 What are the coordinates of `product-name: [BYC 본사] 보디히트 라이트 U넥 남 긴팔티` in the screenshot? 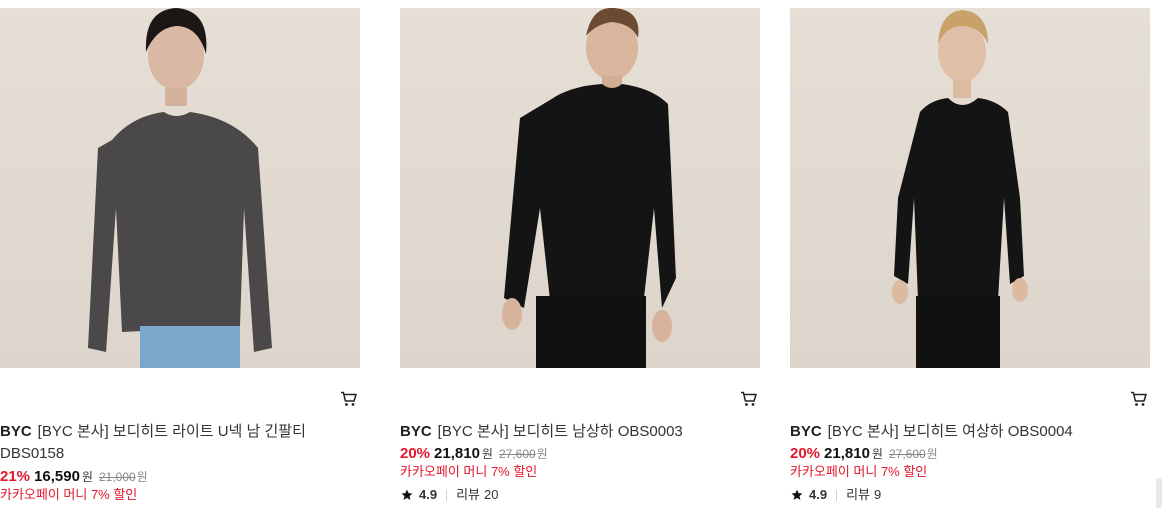 It's located at (172, 431).